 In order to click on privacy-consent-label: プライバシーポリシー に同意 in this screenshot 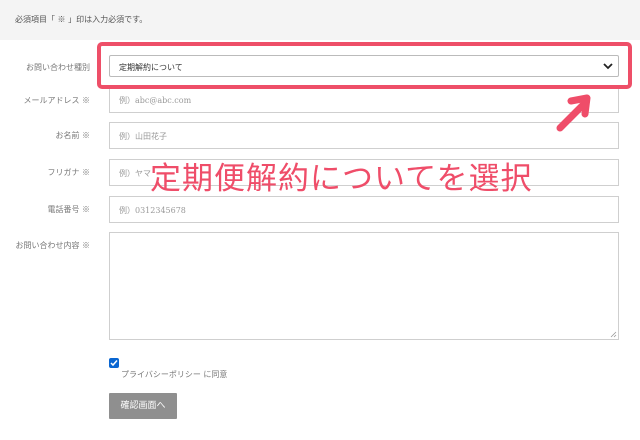, I will do `click(174, 374)`.